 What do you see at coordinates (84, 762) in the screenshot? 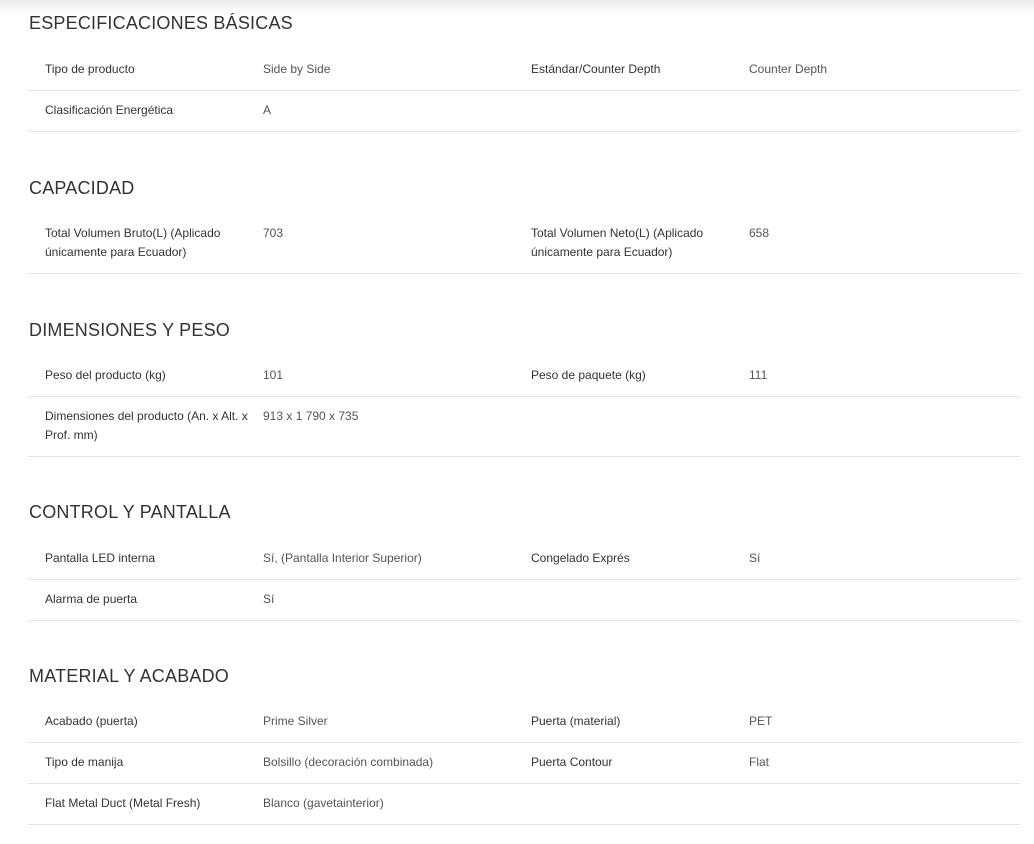
I see `spec-label: Tipo de manija` at bounding box center [84, 762].